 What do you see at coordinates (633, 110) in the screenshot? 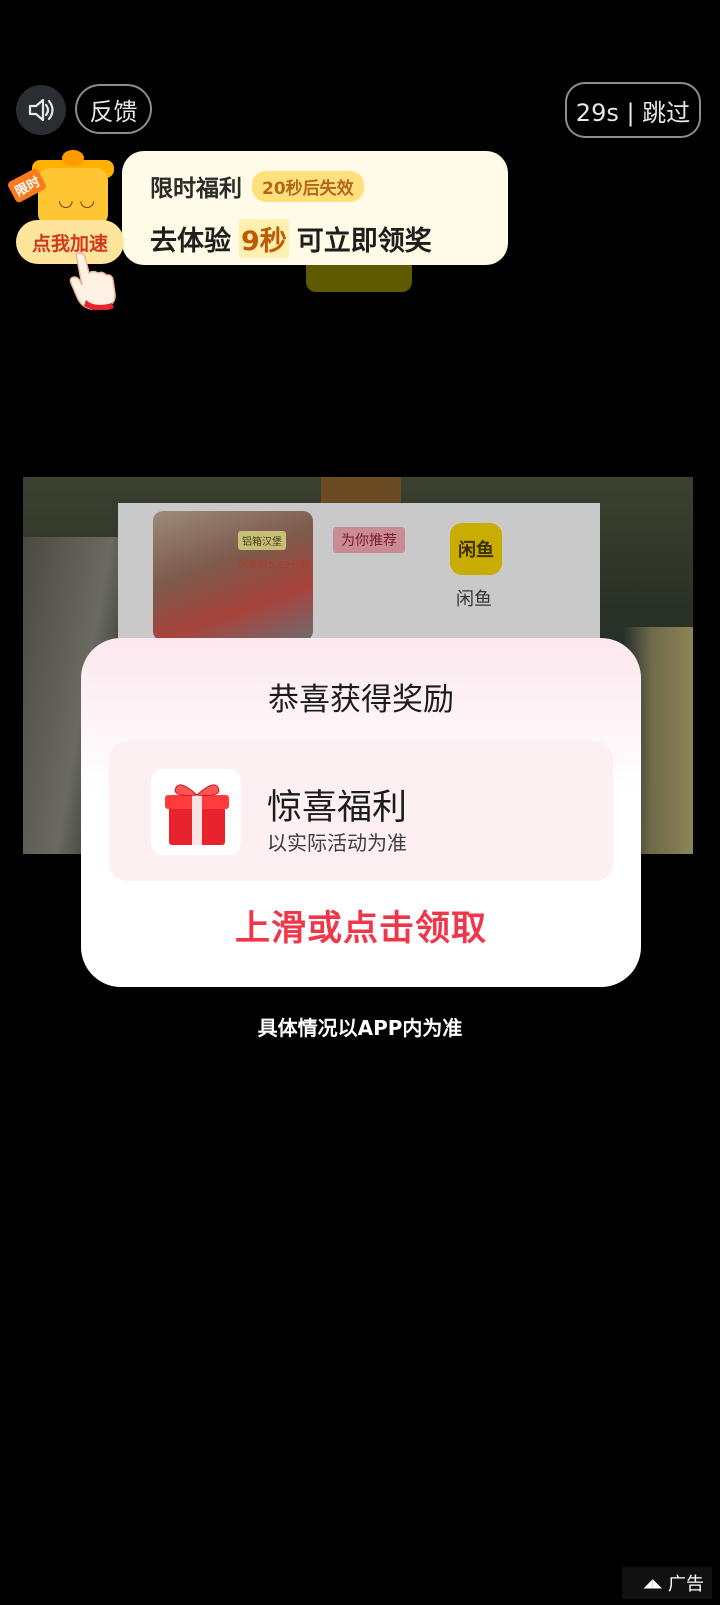
I see `skip-button: 29s | 跳过` at bounding box center [633, 110].